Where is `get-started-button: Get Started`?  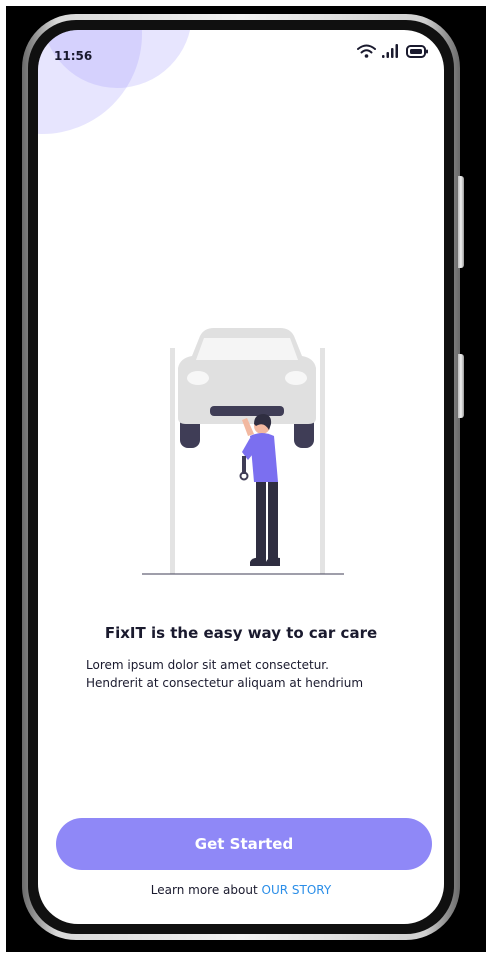
get-started-button: Get Started is located at coordinates (244, 844).